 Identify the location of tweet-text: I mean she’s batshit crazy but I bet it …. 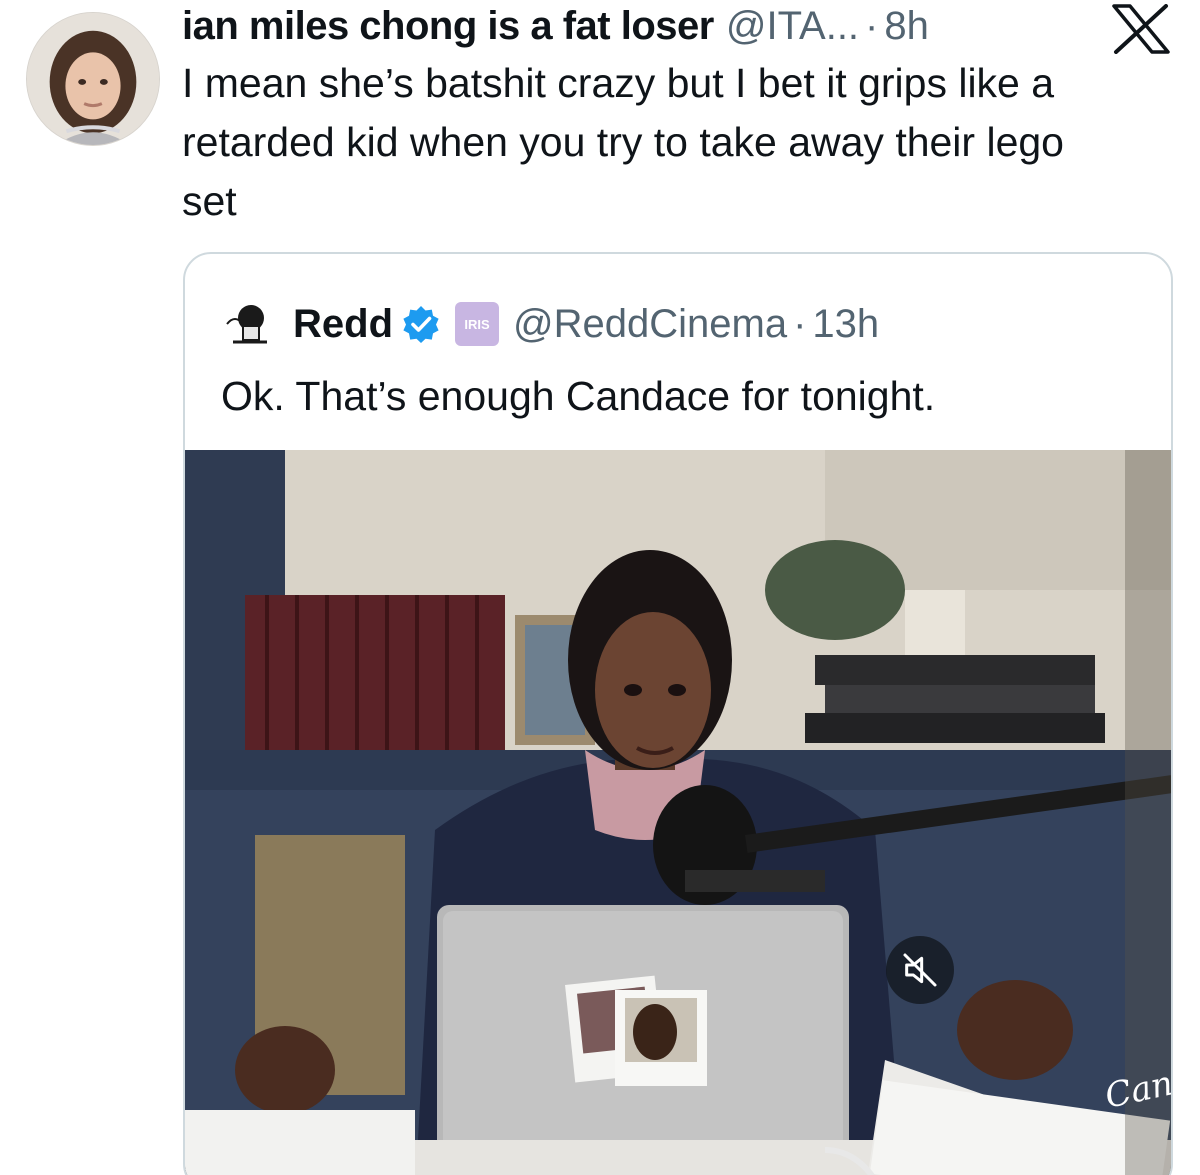
(623, 142).